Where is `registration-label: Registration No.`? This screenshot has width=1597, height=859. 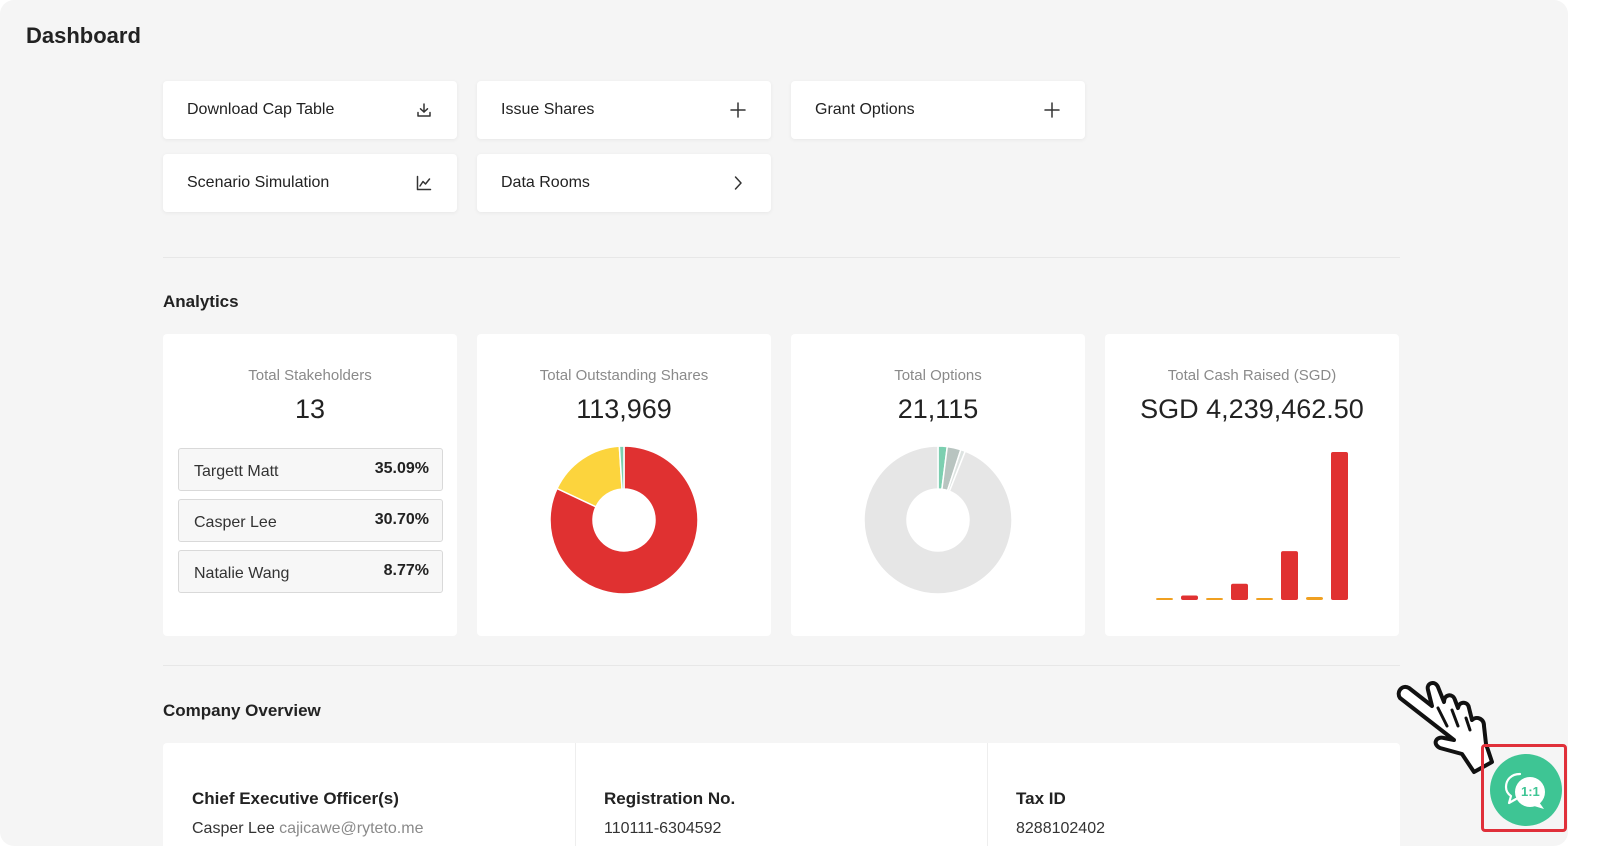
registration-label: Registration No. is located at coordinates (670, 798).